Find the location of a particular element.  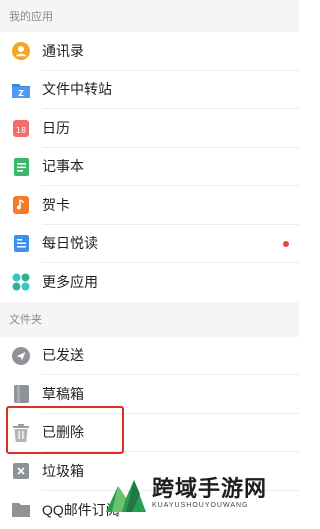

sidebar-item-file-transfer: Z 文件中转站 is located at coordinates (149, 90).